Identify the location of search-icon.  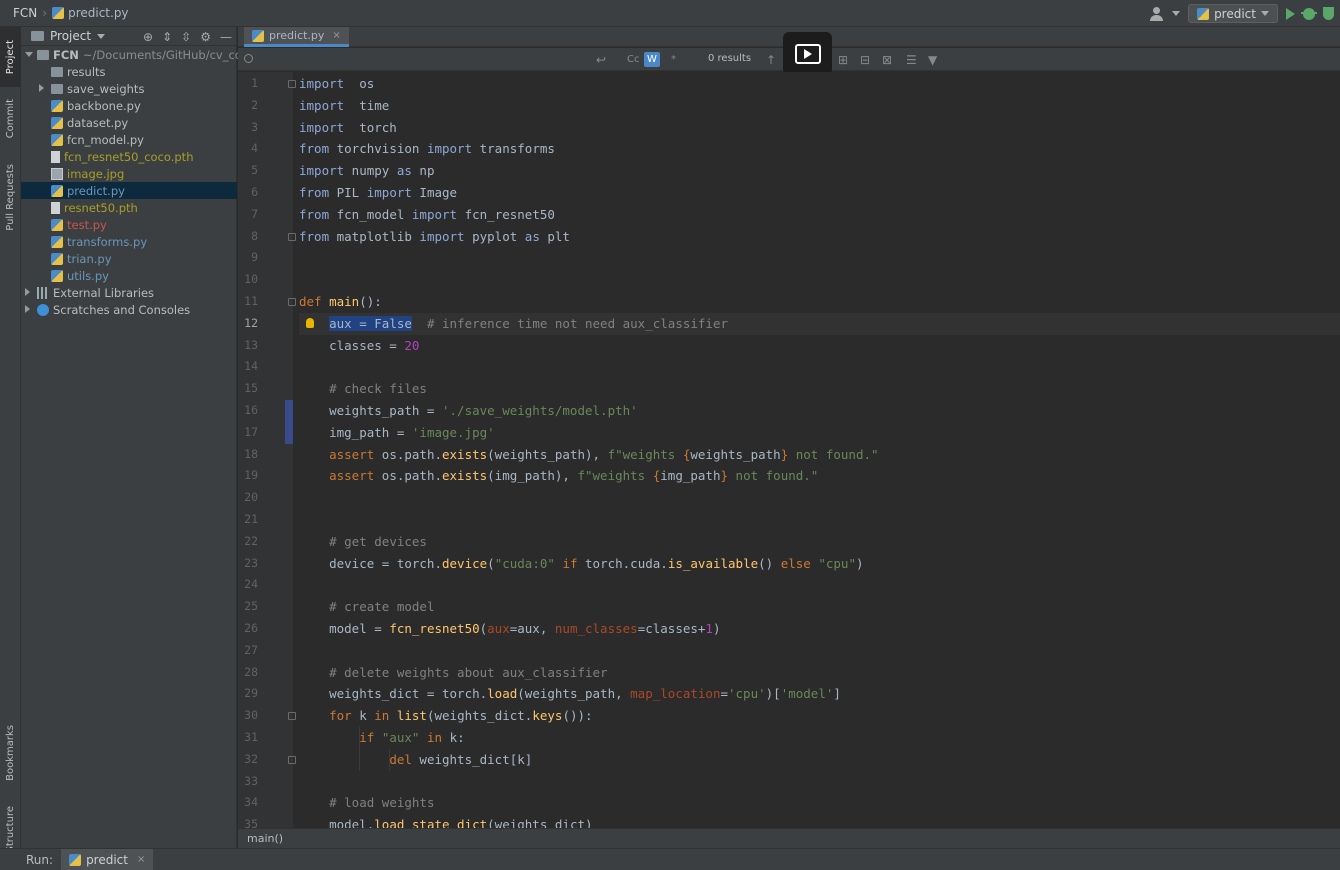
(248, 58).